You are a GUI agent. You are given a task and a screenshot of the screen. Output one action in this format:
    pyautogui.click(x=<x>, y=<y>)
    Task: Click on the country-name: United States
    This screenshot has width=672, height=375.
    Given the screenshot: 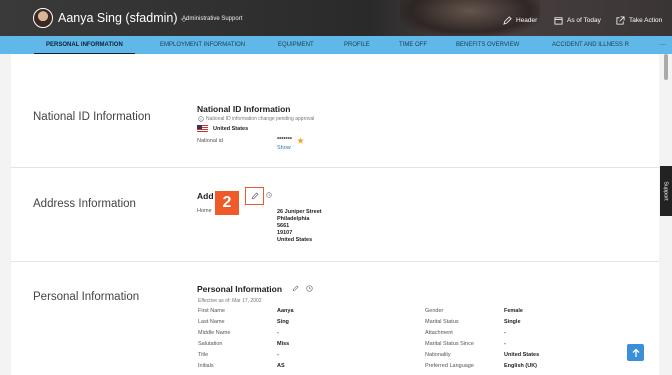 What is the action you would take?
    pyautogui.click(x=231, y=129)
    